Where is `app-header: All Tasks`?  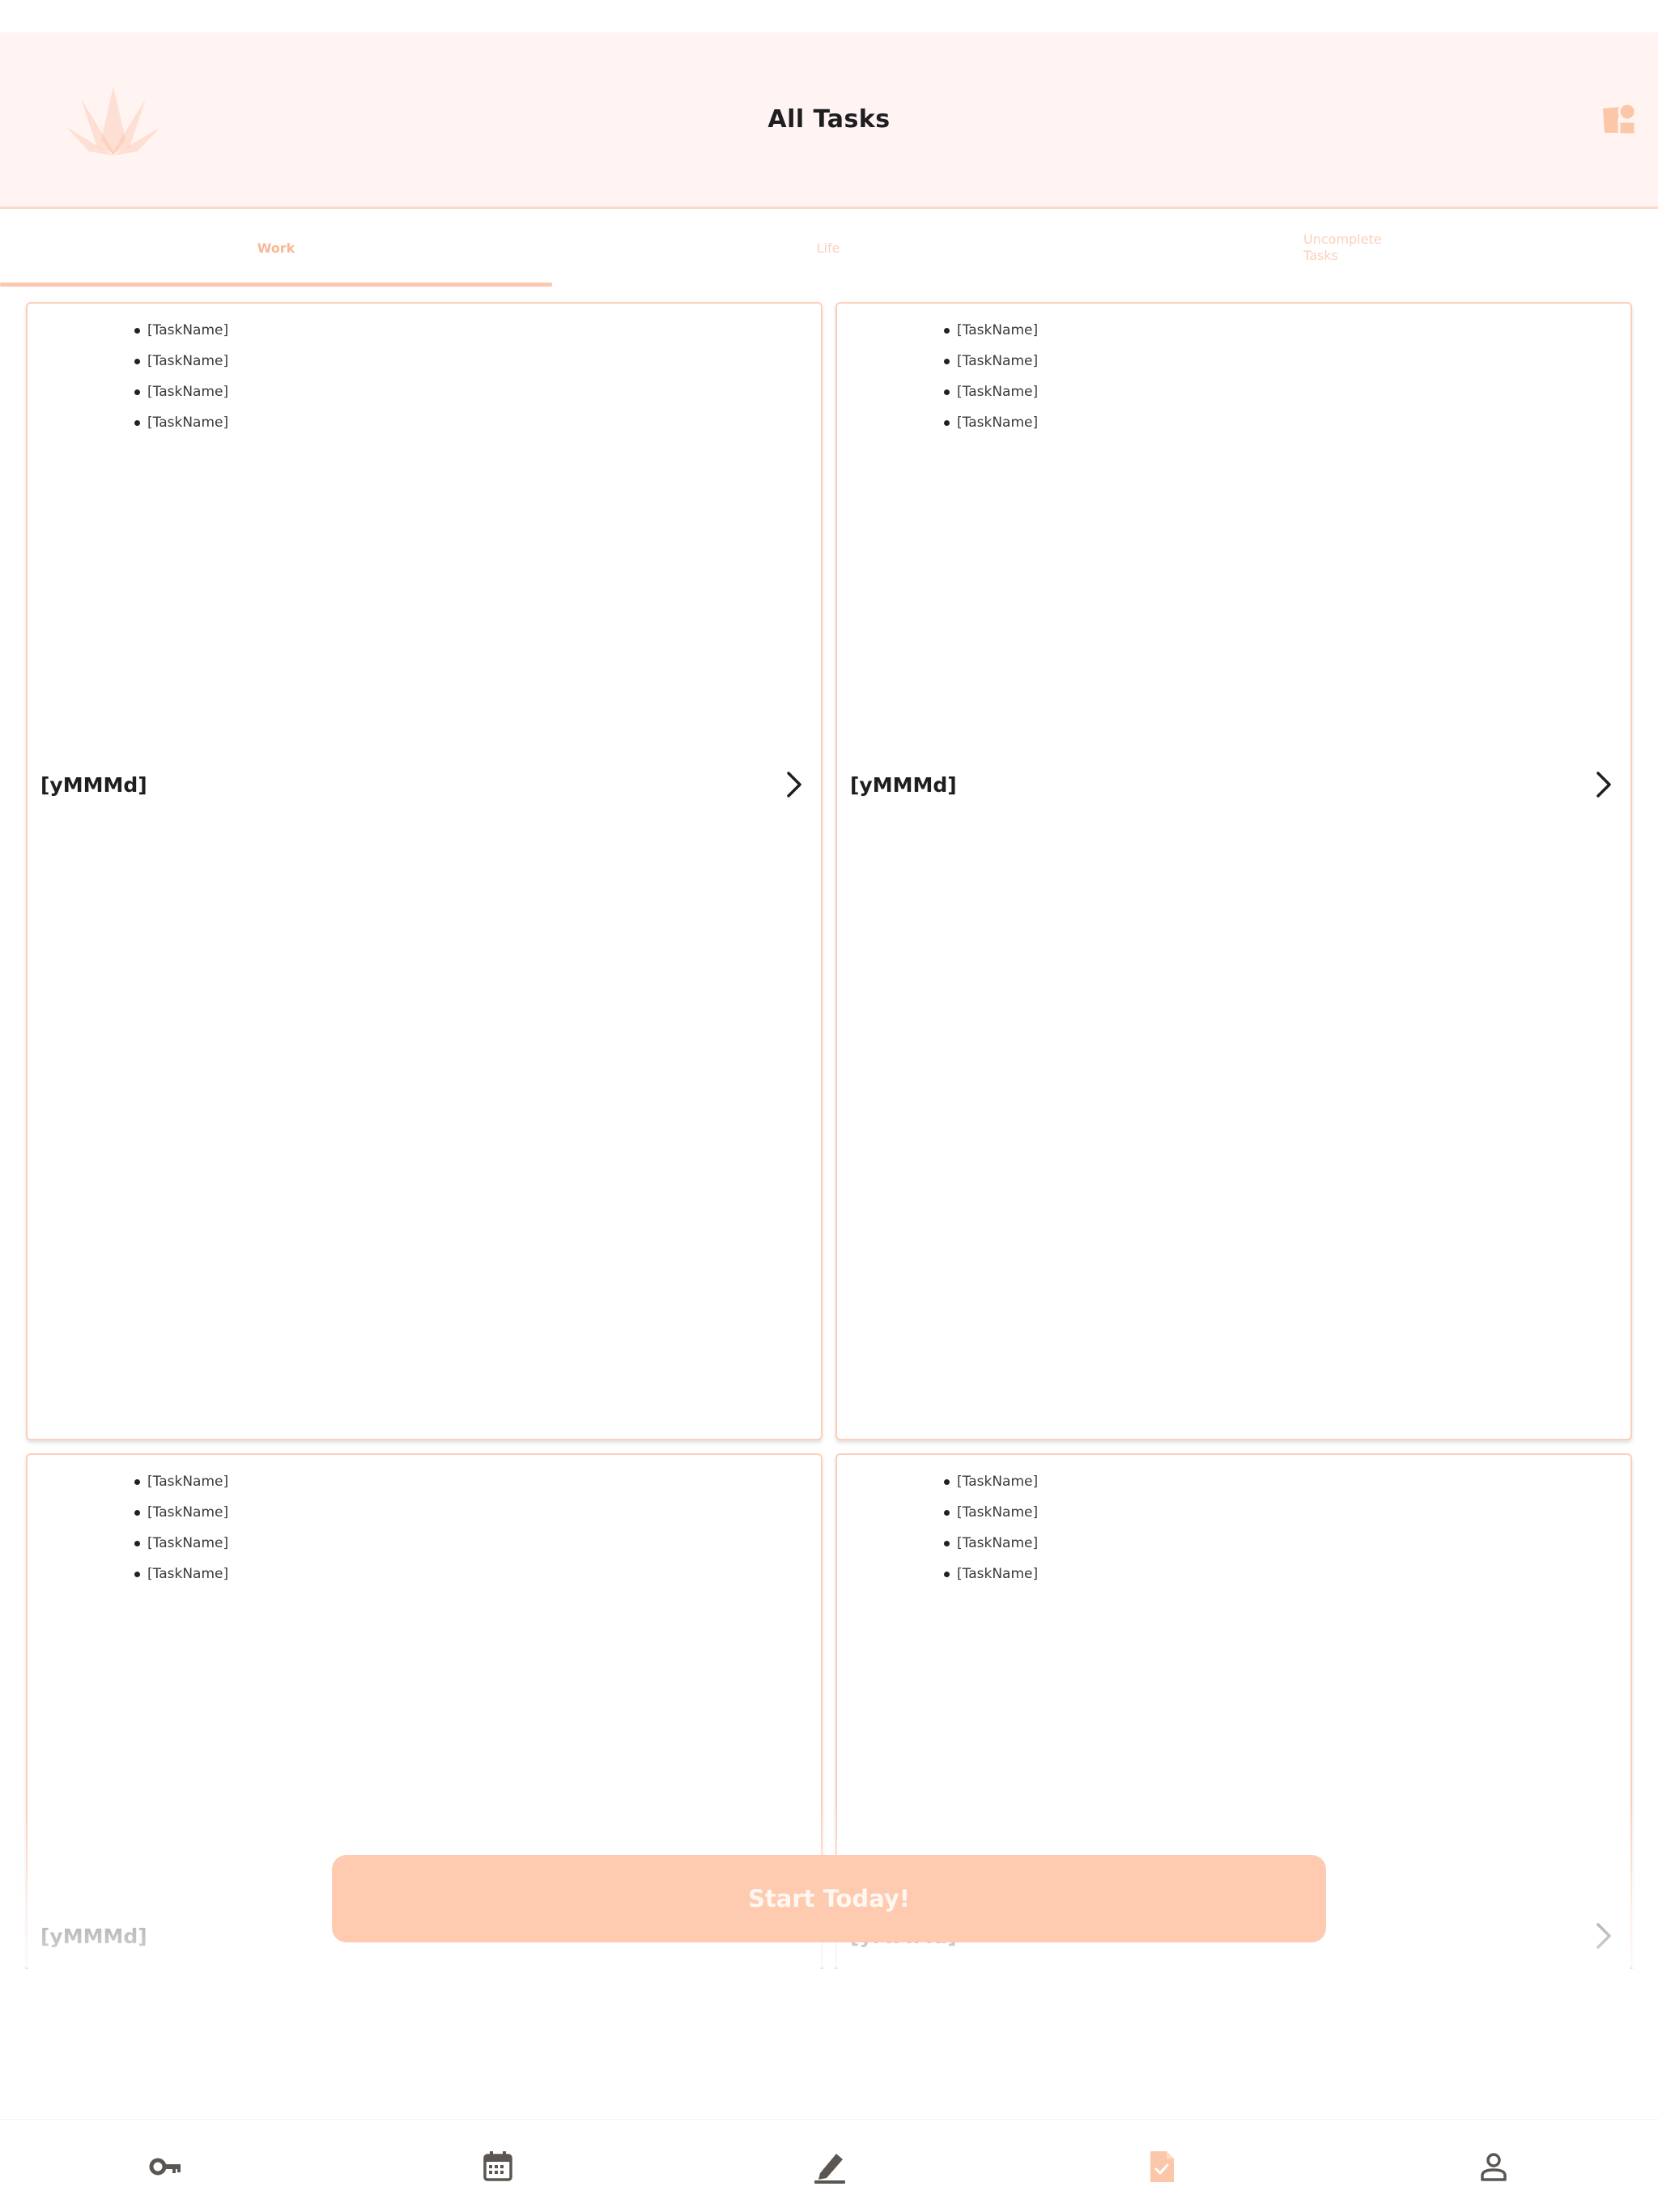
app-header: All Tasks is located at coordinates (829, 121).